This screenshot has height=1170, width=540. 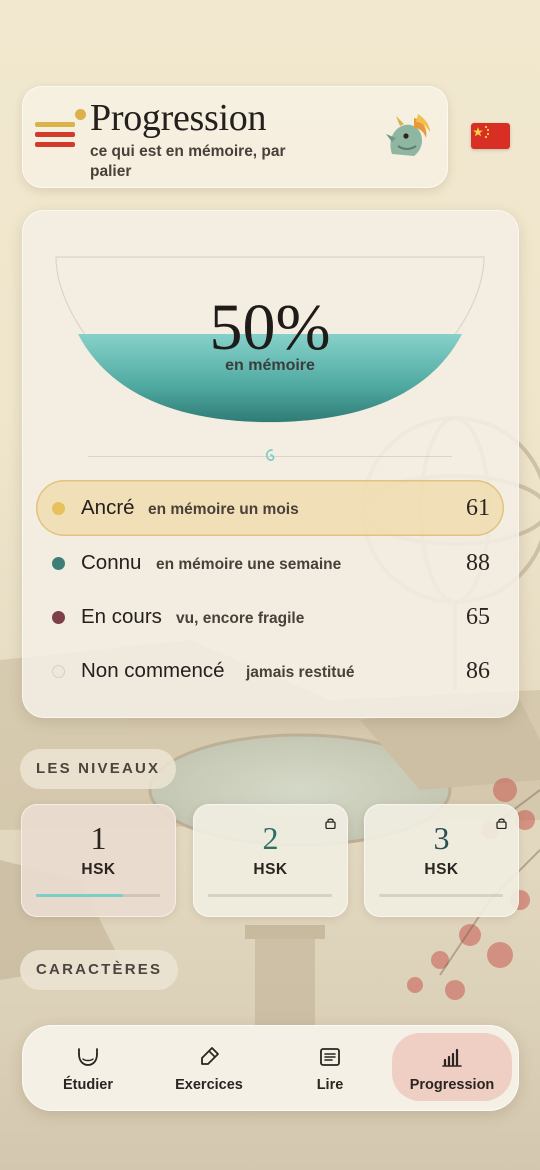 I want to click on level-progress-fill, so click(x=79, y=895).